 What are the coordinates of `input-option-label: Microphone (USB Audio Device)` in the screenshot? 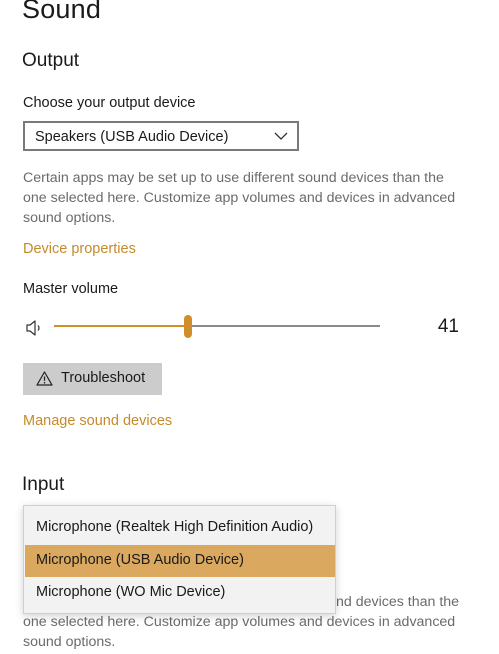 It's located at (140, 560).